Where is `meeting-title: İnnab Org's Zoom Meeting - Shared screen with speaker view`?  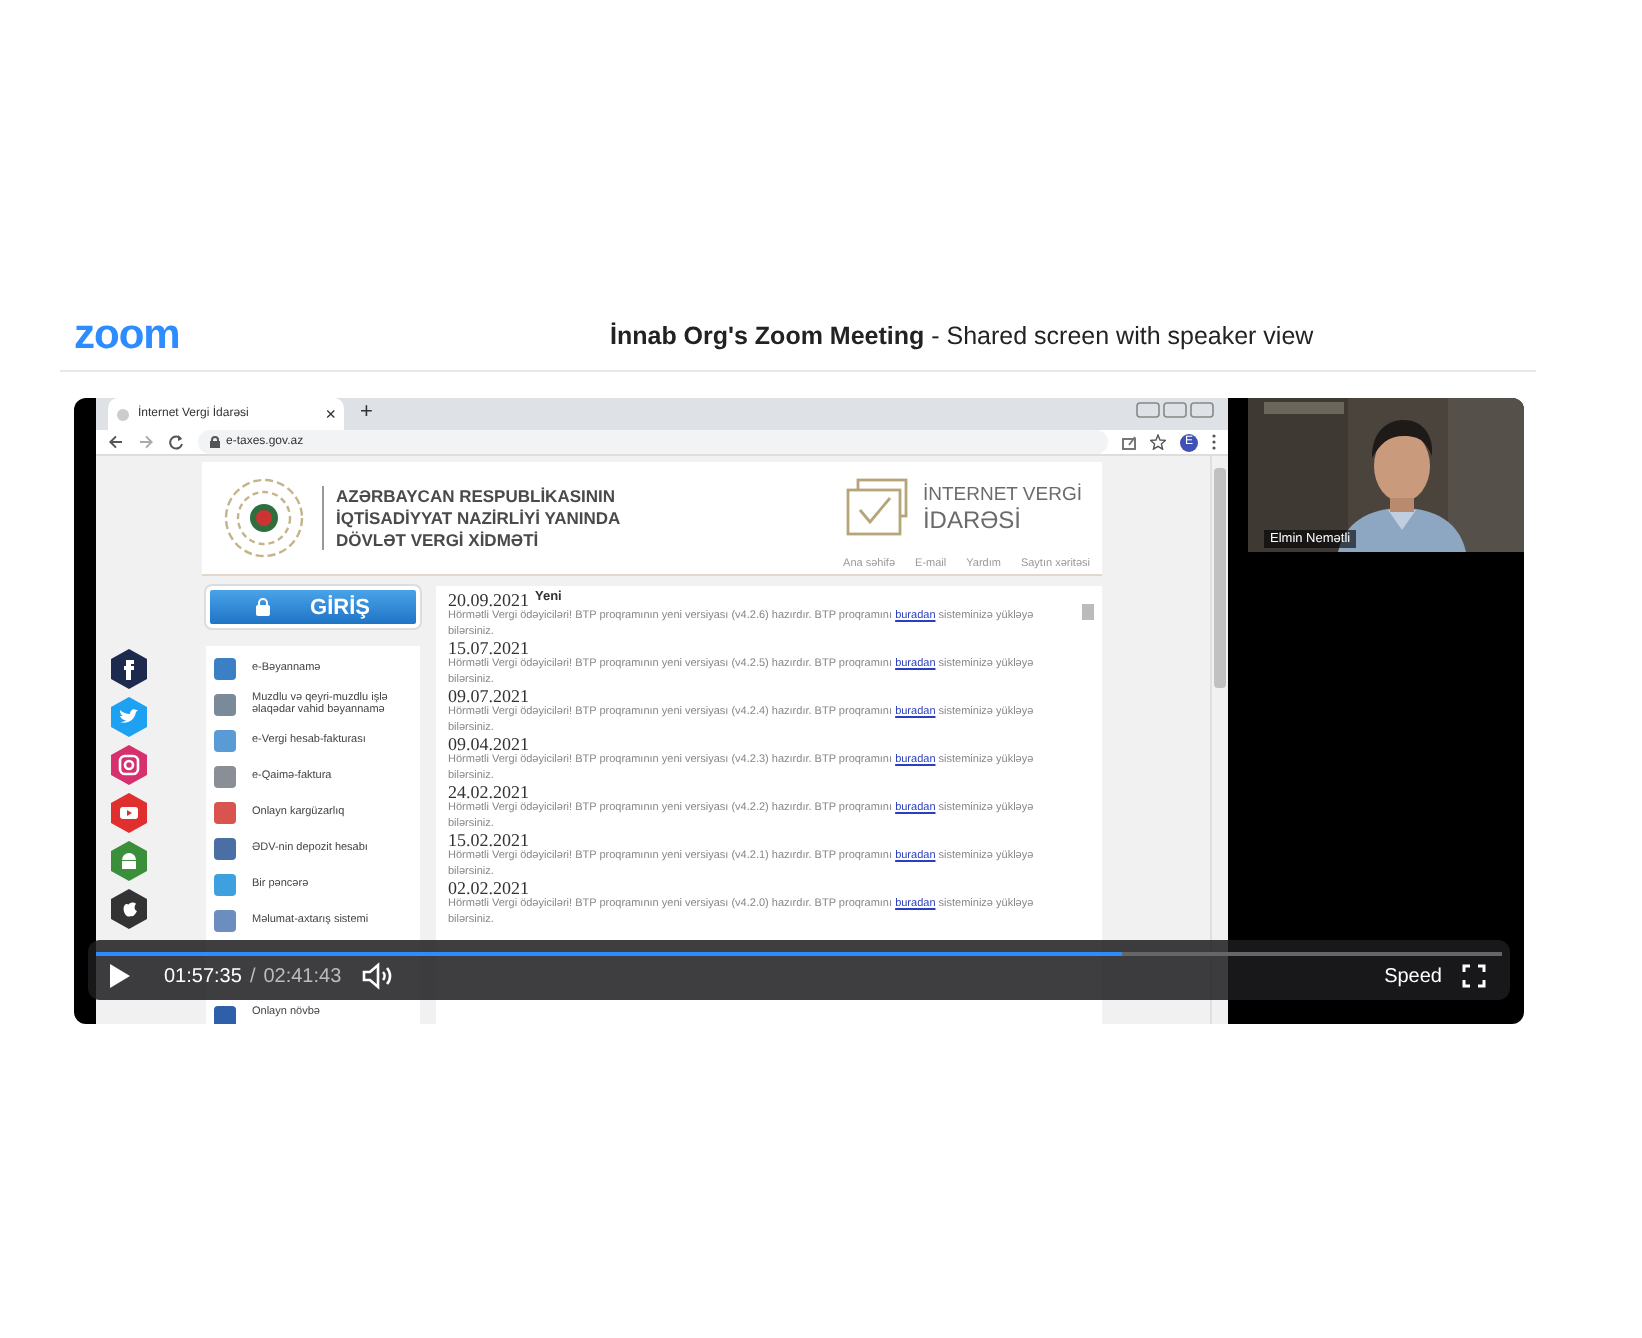 meeting-title: İnnab Org's Zoom Meeting - Shared screen with speaker view is located at coordinates (962, 335).